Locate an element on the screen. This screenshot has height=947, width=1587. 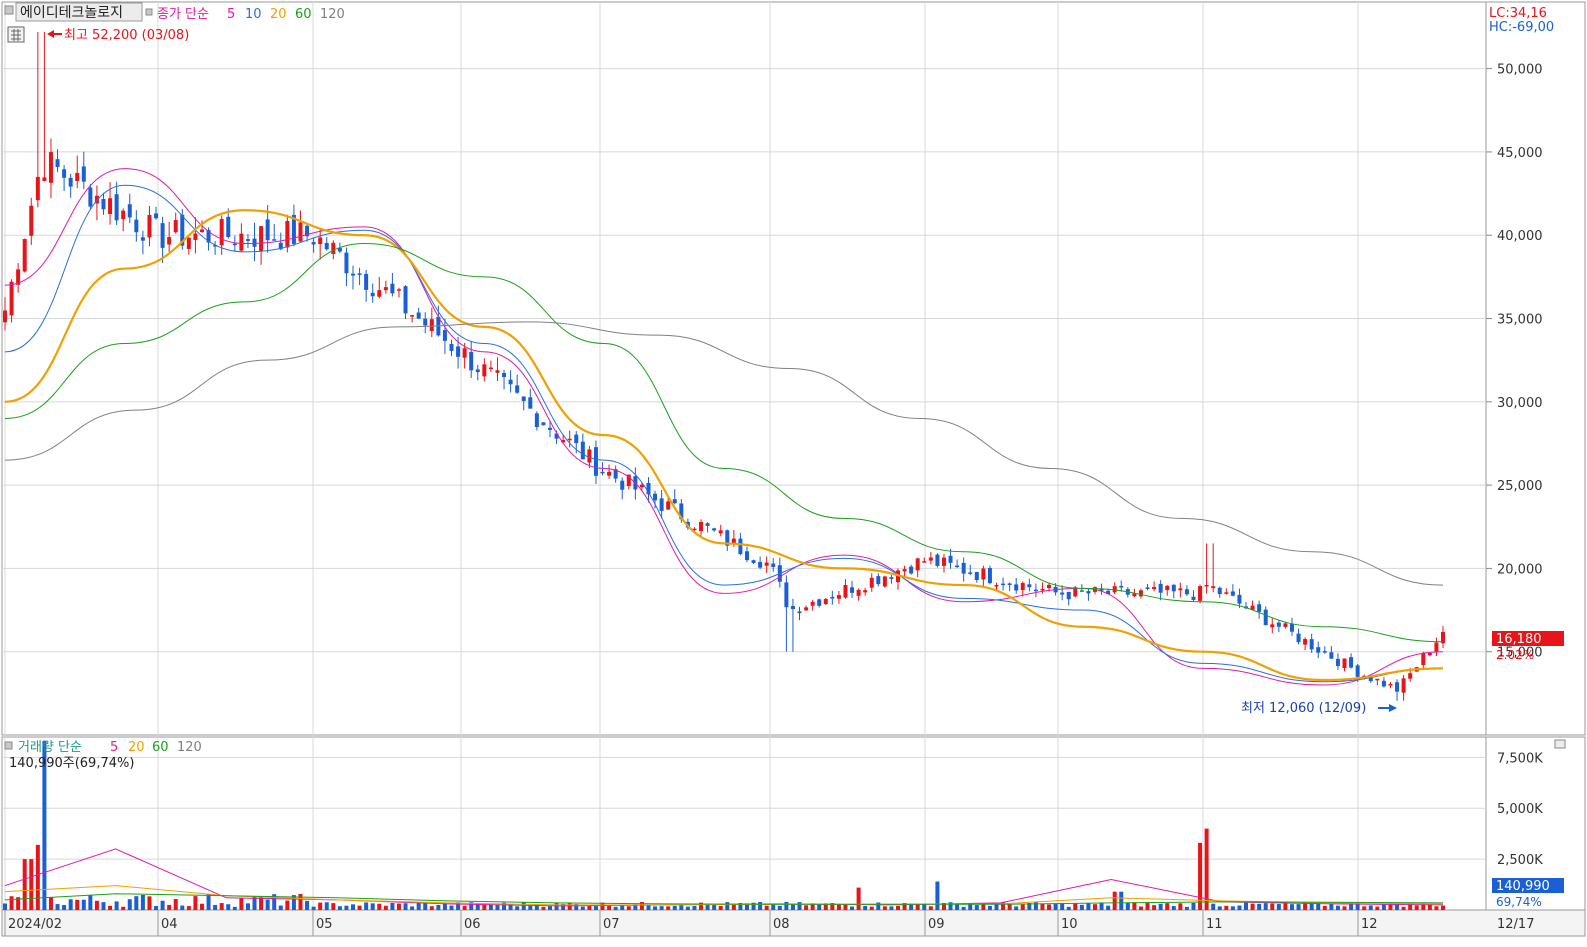
volume-bullet-icon is located at coordinates (8, 745).